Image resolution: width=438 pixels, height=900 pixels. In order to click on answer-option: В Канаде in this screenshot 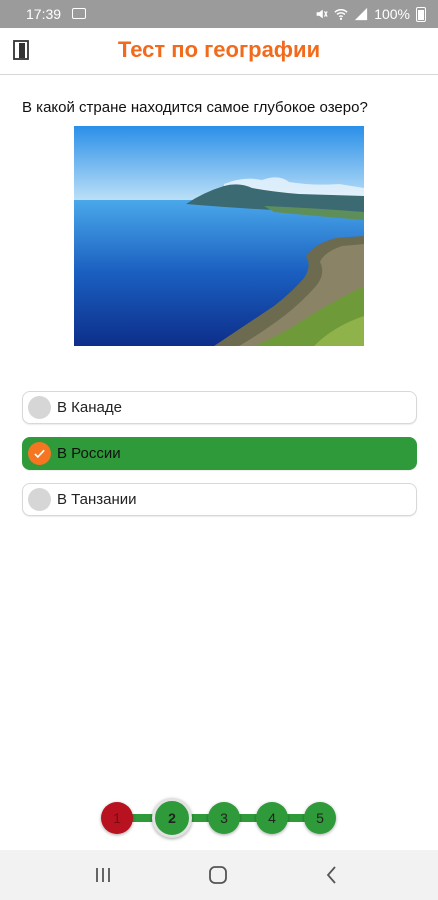, I will do `click(219, 407)`.